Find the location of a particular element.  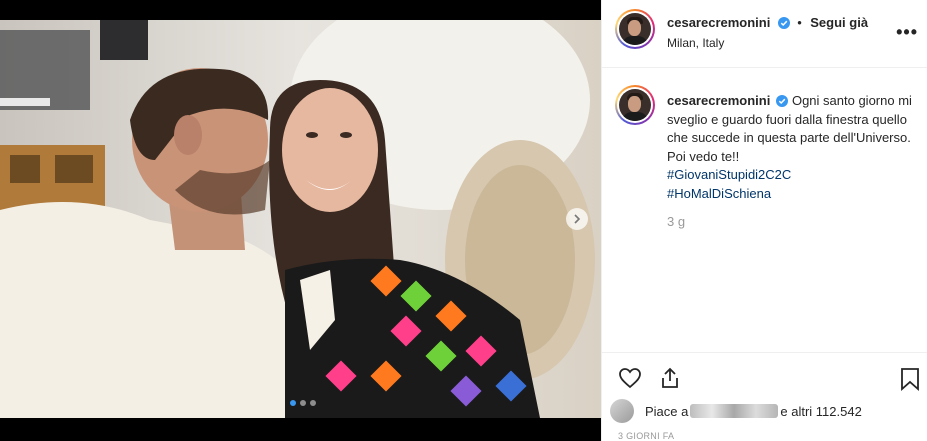

hashtag-link: #GiovaniStupidi2C2C is located at coordinates (792, 175).